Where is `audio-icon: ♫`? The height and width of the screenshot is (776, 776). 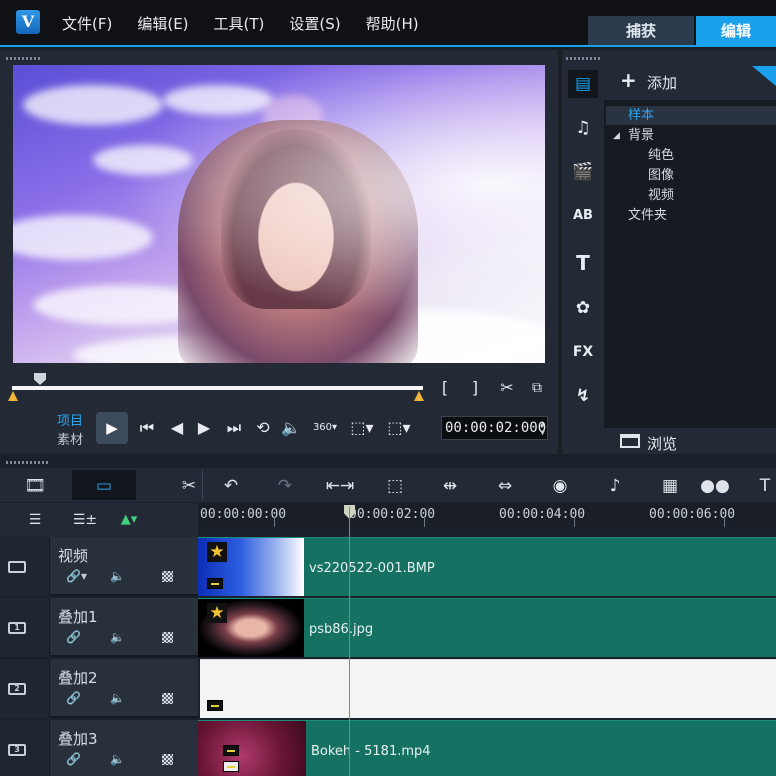
audio-icon: ♫ is located at coordinates (583, 128).